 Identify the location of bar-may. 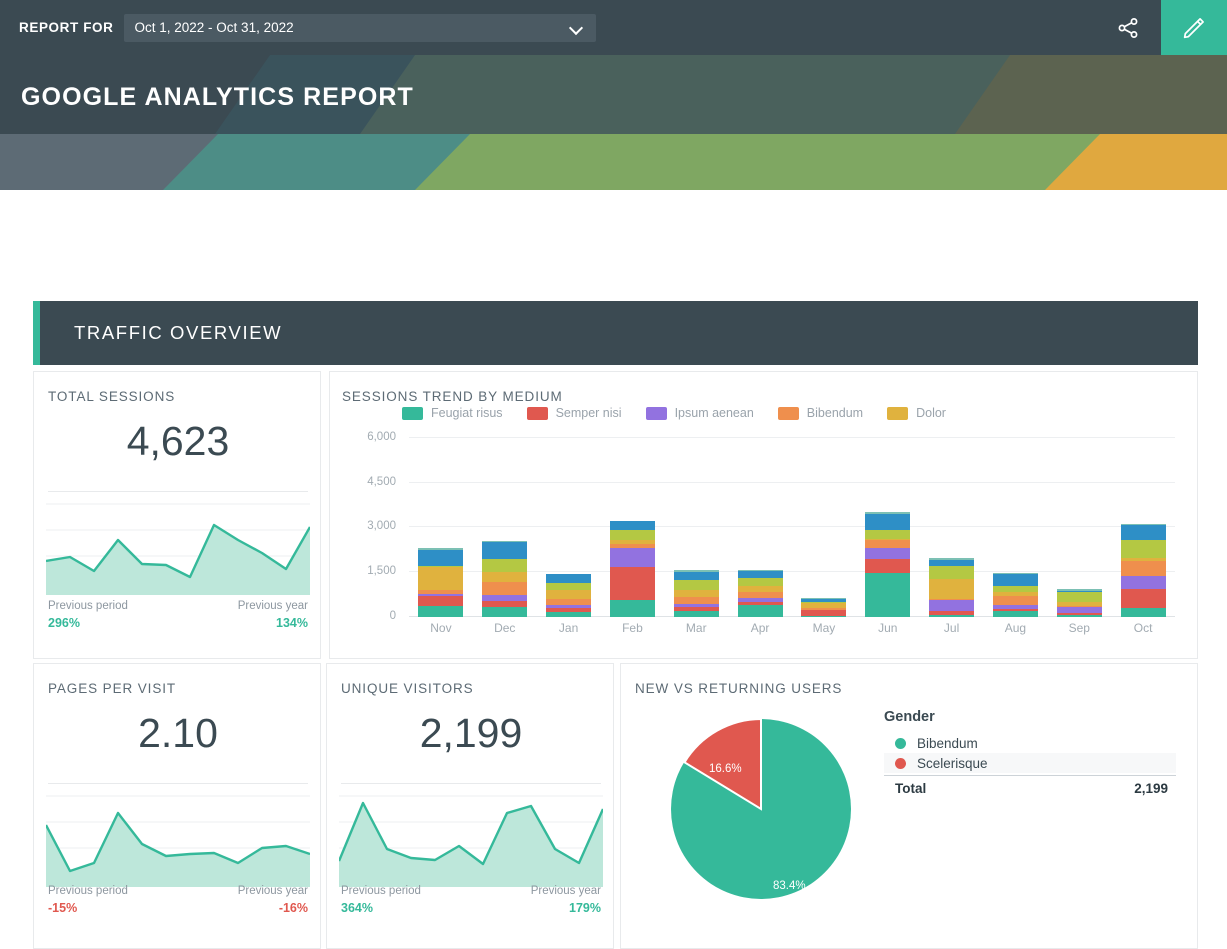
(824, 607).